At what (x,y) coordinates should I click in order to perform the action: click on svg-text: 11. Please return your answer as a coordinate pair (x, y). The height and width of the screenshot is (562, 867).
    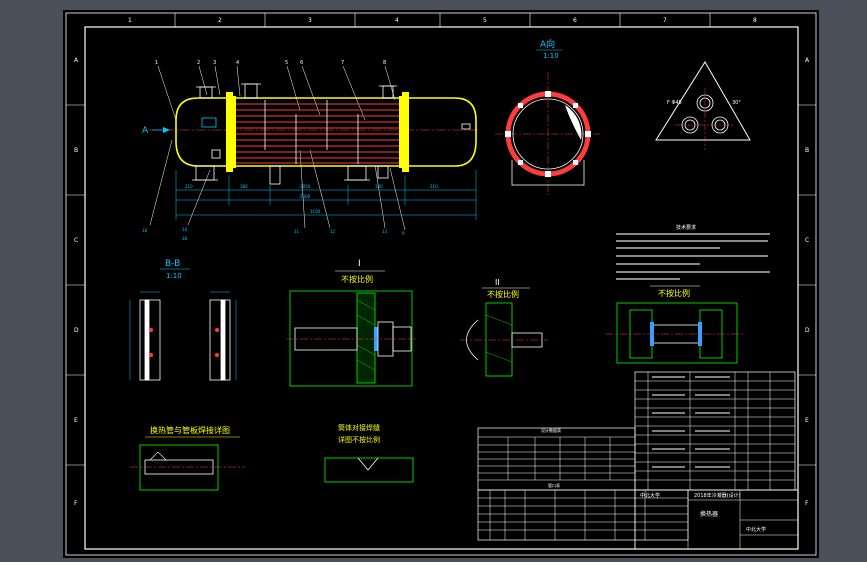
    Looking at the image, I should click on (297, 231).